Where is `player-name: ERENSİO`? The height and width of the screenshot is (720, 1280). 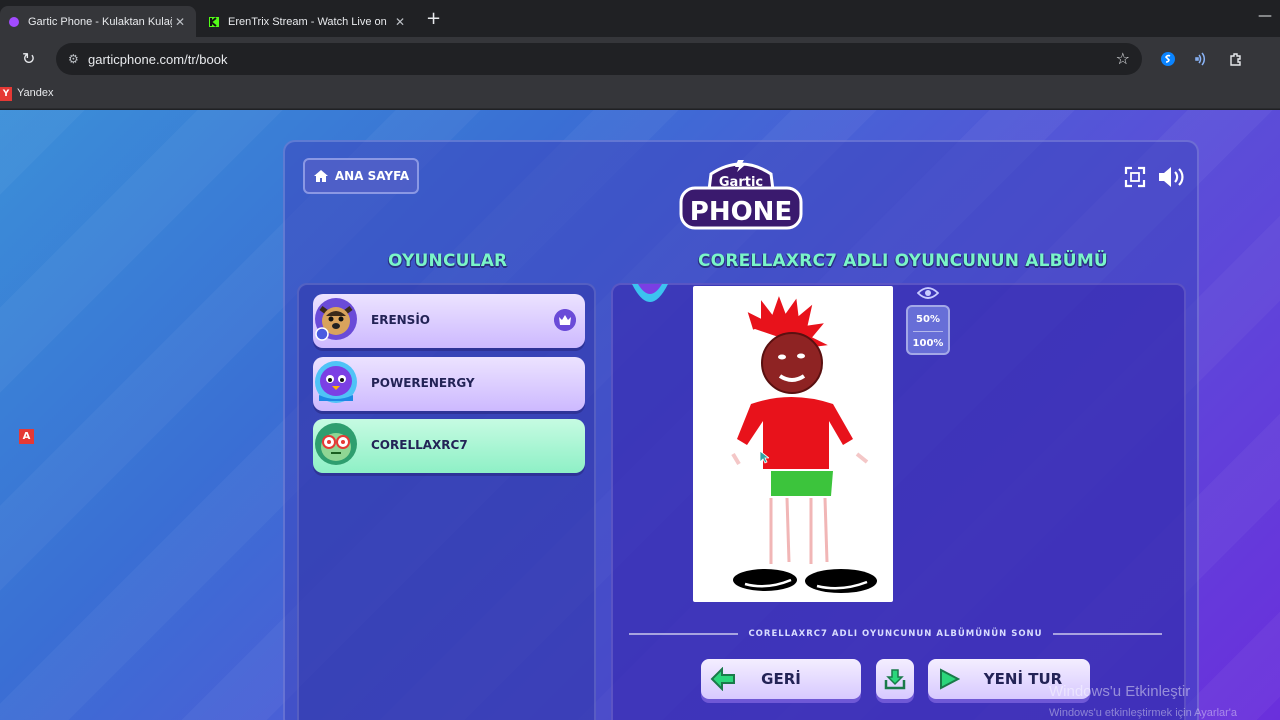
player-name: ERENSİO is located at coordinates (400, 320).